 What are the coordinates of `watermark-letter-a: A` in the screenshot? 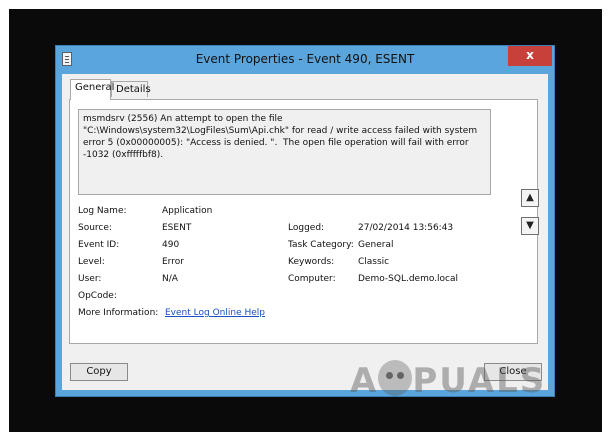 It's located at (364, 381).